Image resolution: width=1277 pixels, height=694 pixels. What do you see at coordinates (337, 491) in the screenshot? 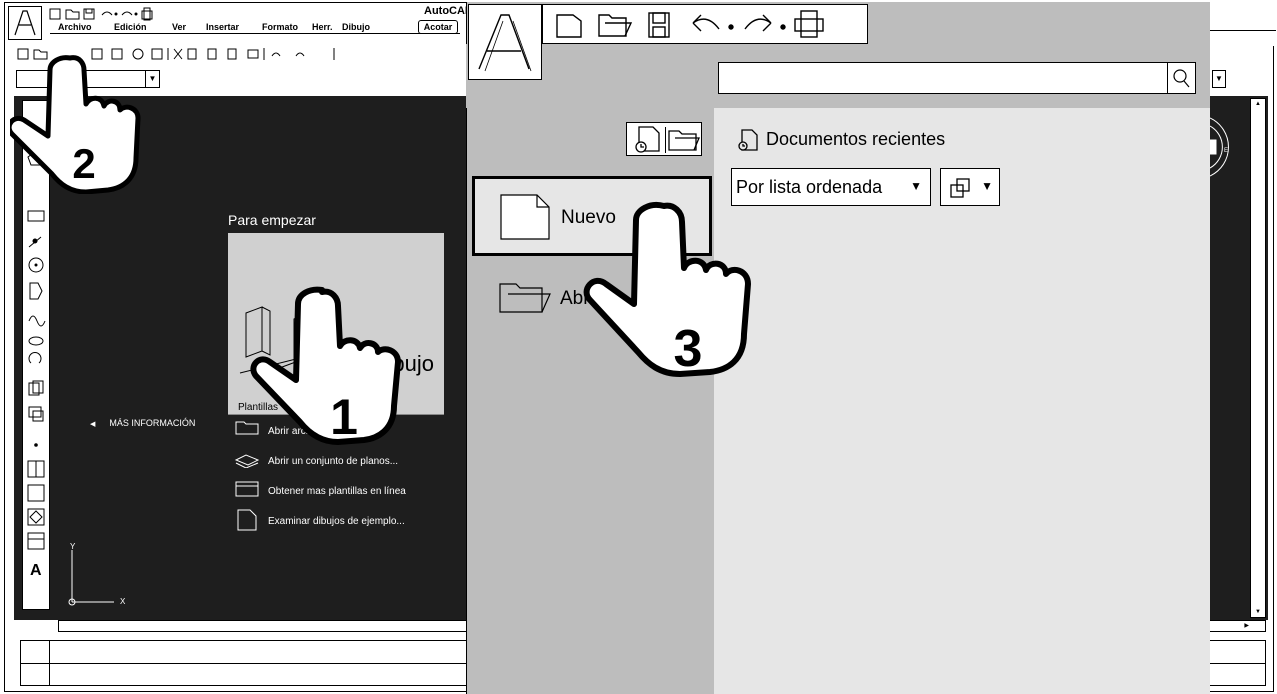
I see `online-templates-link: Obtener mas plantillas en línea` at bounding box center [337, 491].